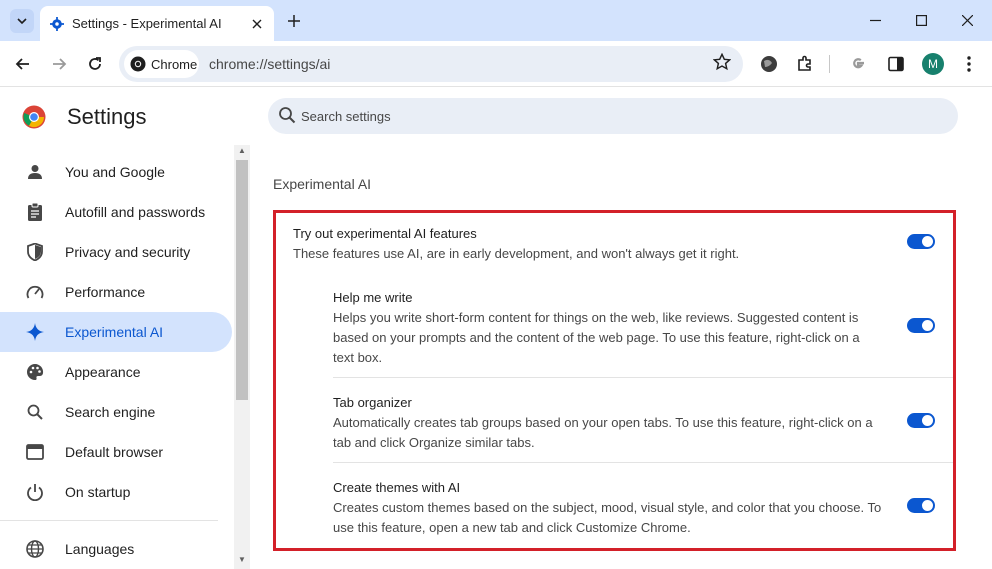 The height and width of the screenshot is (569, 992). I want to click on new-tab-button, so click(294, 21).